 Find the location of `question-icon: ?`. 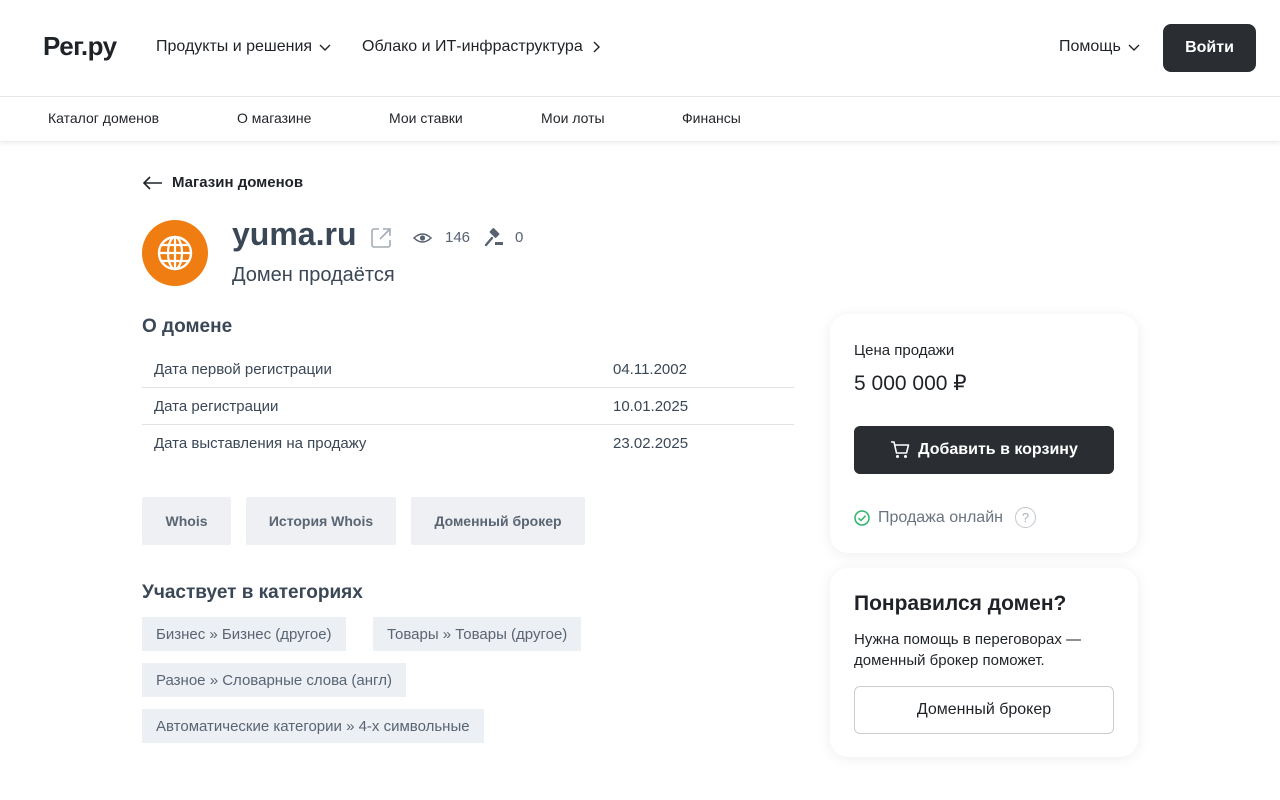

question-icon: ? is located at coordinates (1025, 517).